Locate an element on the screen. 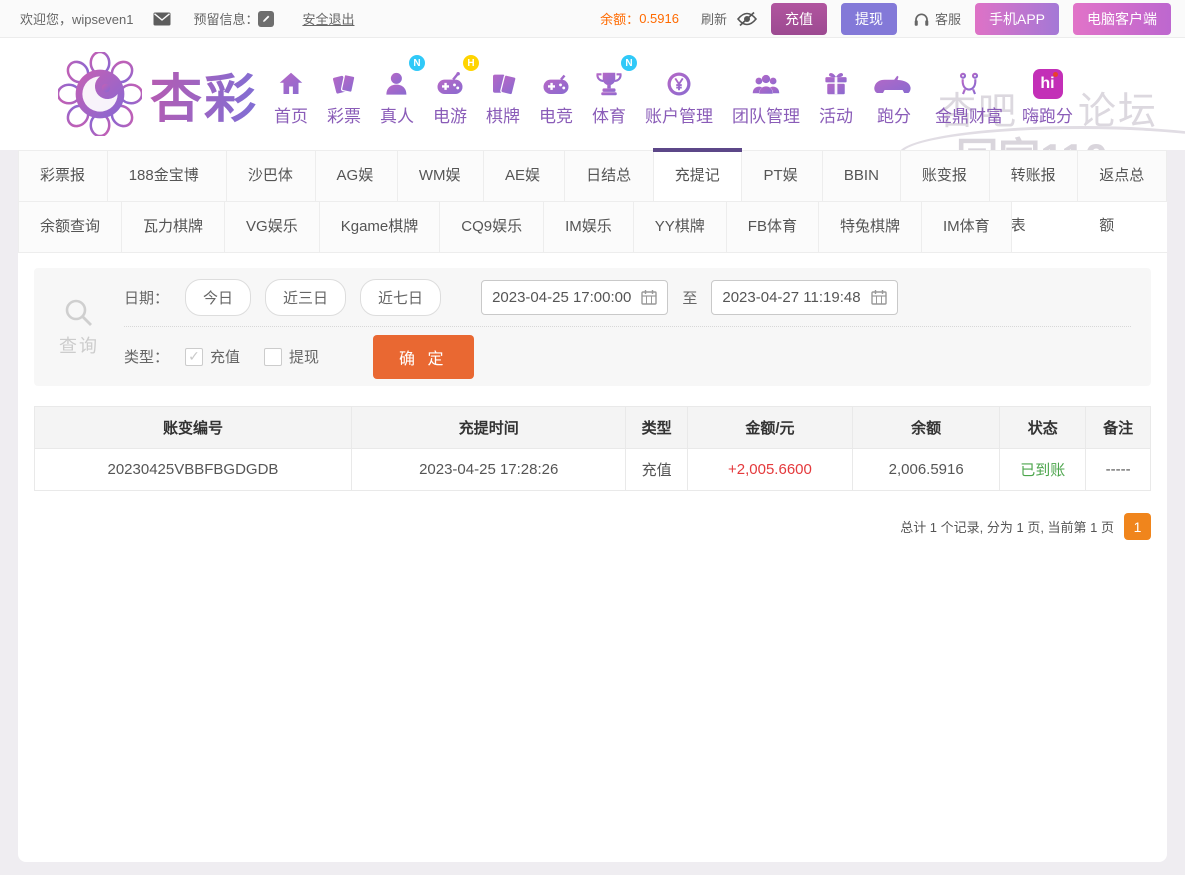 This screenshot has height=875, width=1185. cell-remark: ----- is located at coordinates (1118, 469).